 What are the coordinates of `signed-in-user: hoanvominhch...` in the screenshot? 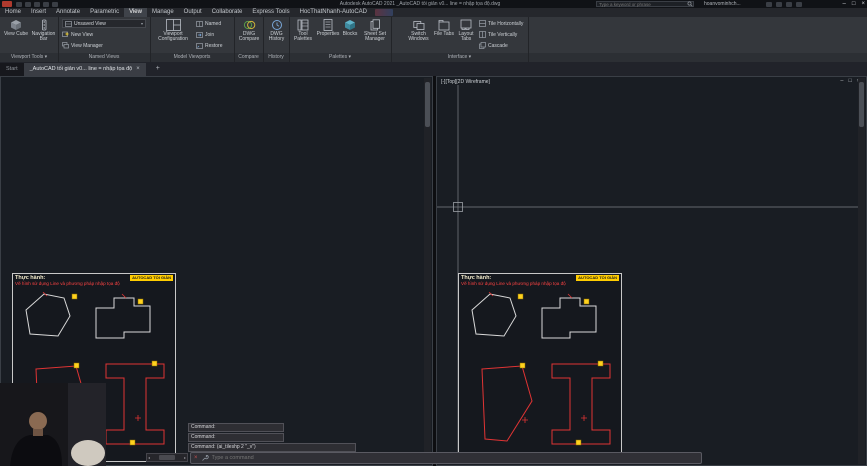 It's located at (733, 4).